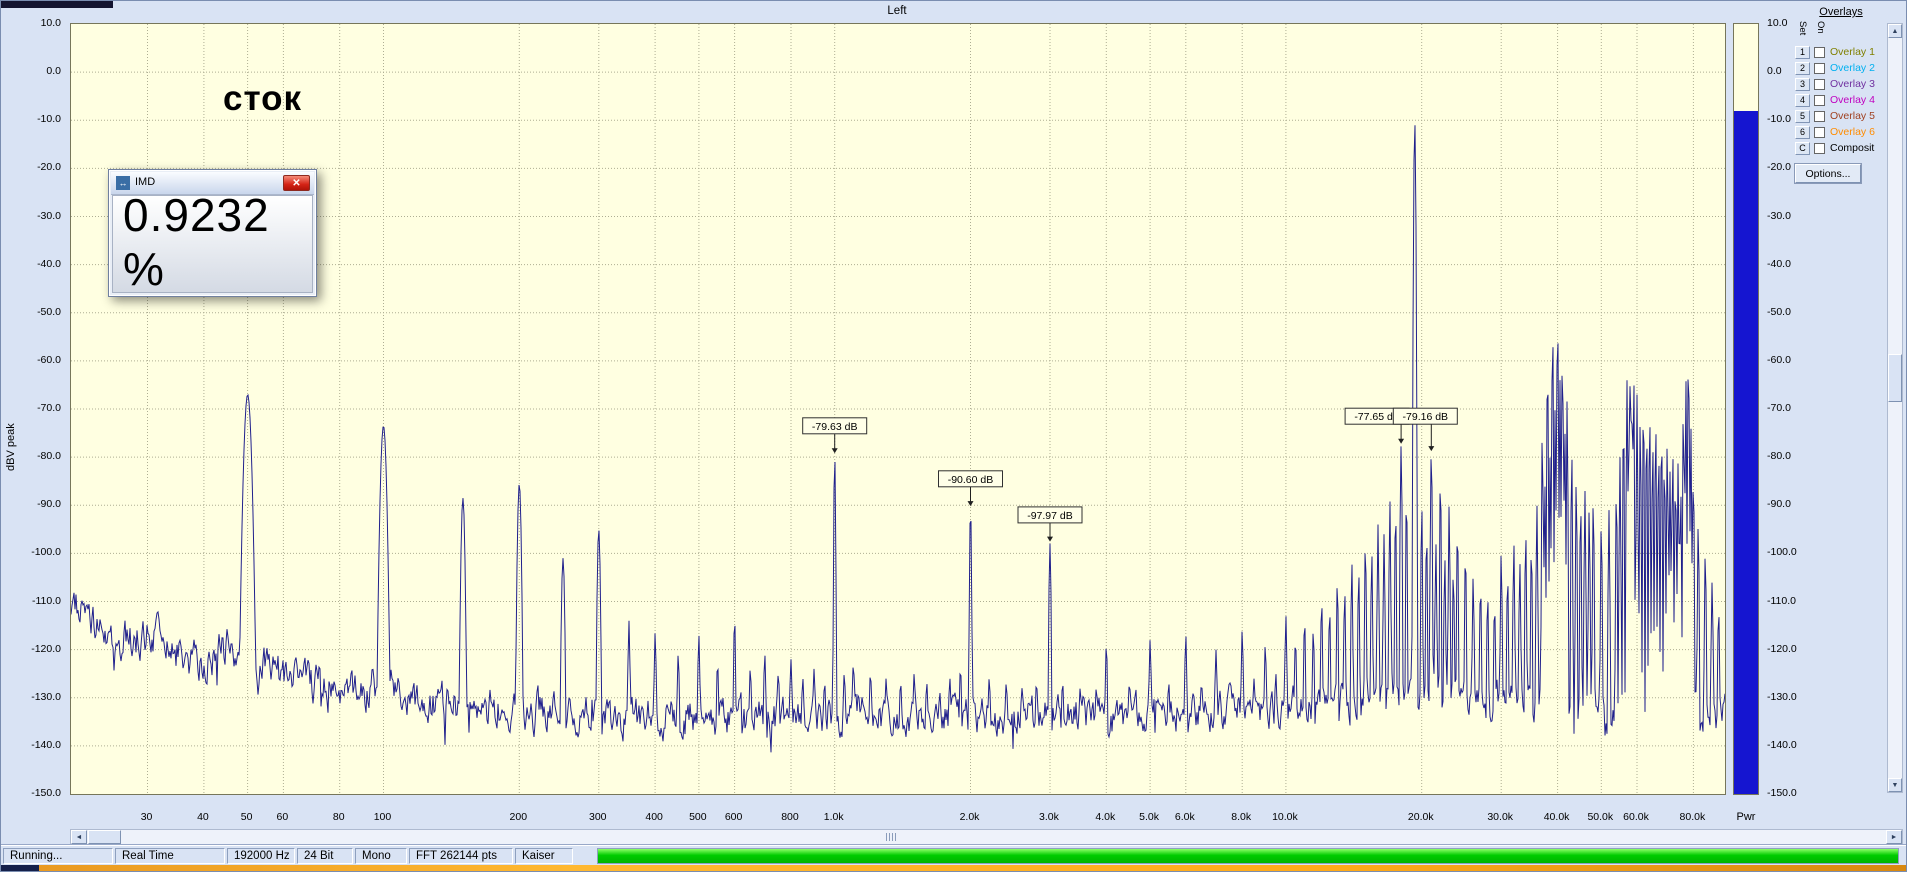 This screenshot has height=872, width=1907. I want to click on taskbar-strip, so click(953, 868).